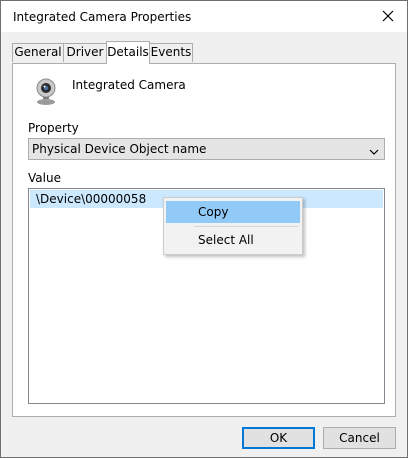 The width and height of the screenshot is (408, 458). I want to click on window-title: Integrated Camera Properties, so click(102, 17).